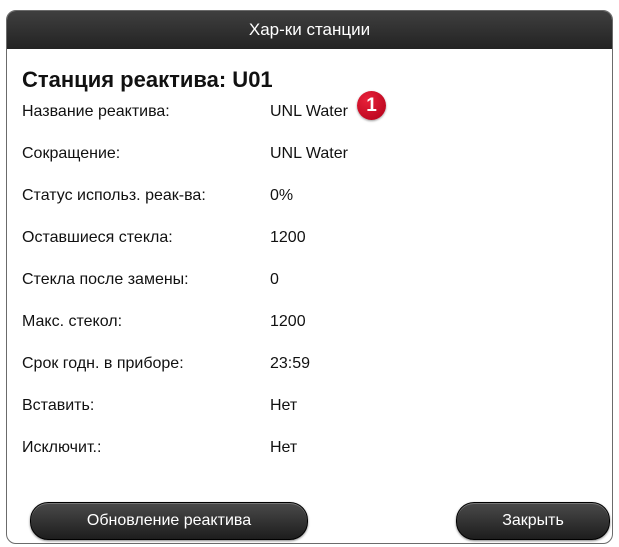  I want to click on property-label: Стекла после замены:, so click(105, 279).